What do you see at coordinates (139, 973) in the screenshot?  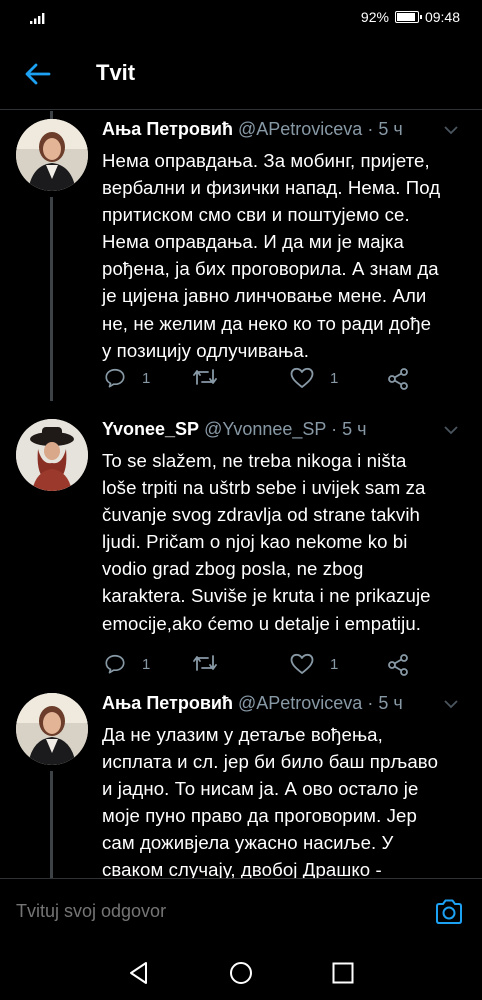 I see `nav-back-icon` at bounding box center [139, 973].